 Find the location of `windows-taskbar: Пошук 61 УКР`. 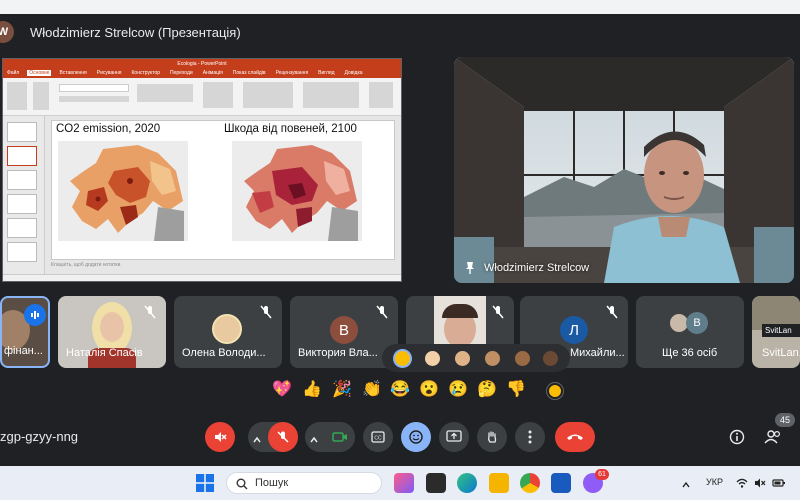

windows-taskbar: Пошук 61 УКР is located at coordinates (400, 483).